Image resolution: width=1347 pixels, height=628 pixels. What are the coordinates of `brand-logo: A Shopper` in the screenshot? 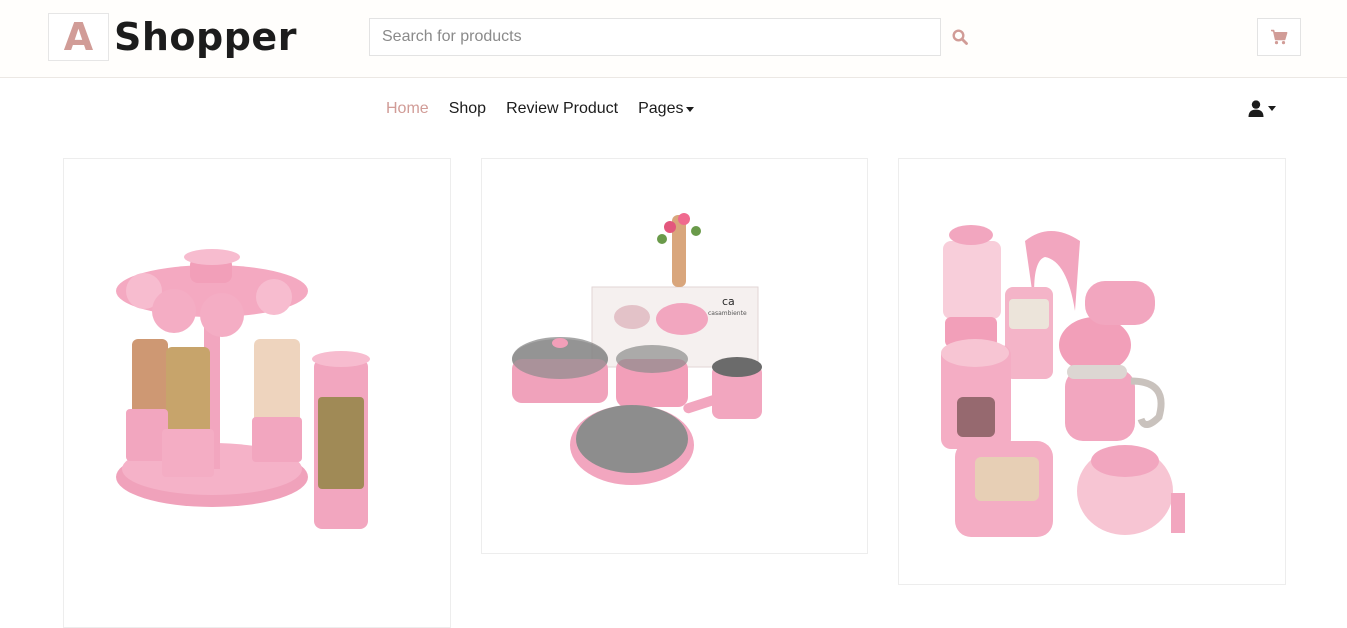 It's located at (172, 37).